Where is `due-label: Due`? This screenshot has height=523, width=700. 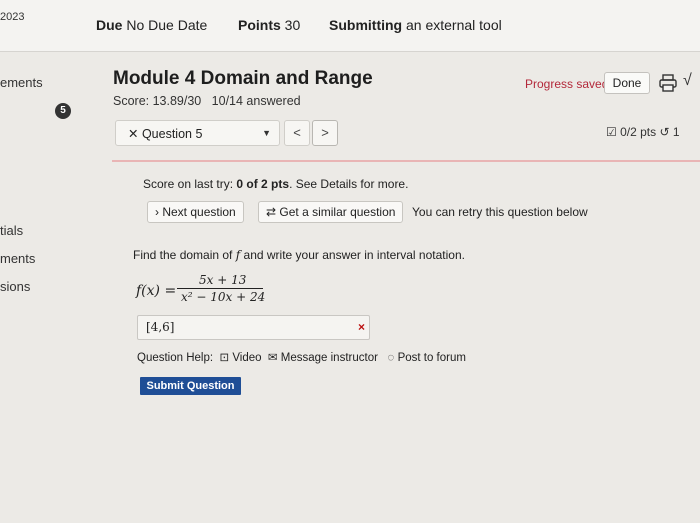 due-label: Due is located at coordinates (109, 25).